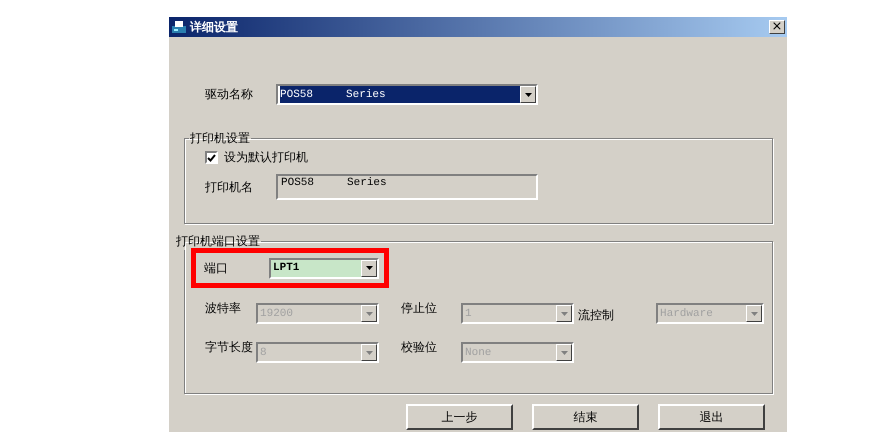 The image size is (893, 432). What do you see at coordinates (229, 94) in the screenshot?
I see `driver-label: 驱动名称` at bounding box center [229, 94].